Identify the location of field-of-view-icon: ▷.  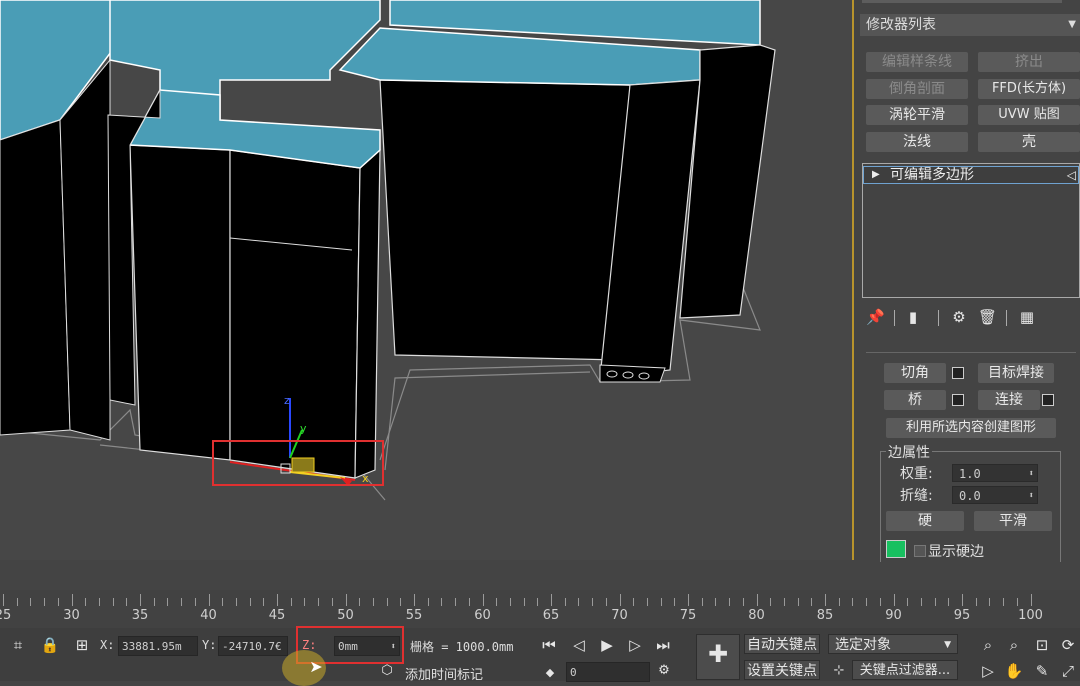
(988, 671).